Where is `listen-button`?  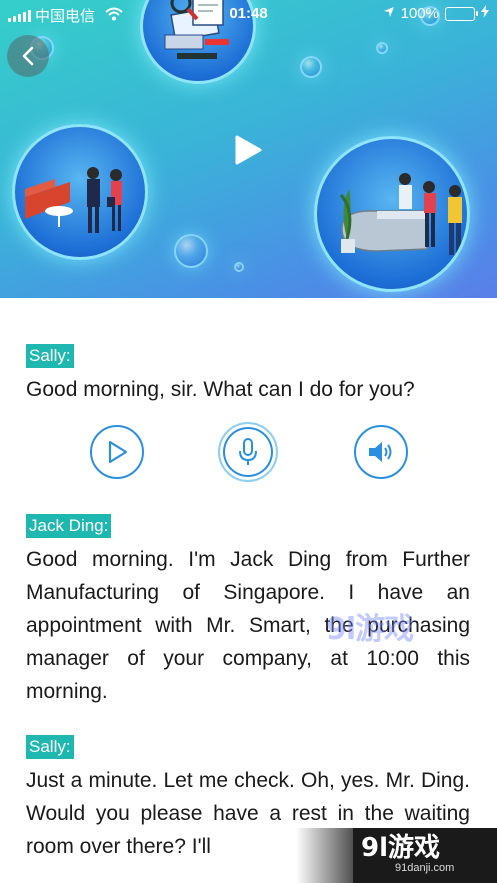
listen-button is located at coordinates (381, 452).